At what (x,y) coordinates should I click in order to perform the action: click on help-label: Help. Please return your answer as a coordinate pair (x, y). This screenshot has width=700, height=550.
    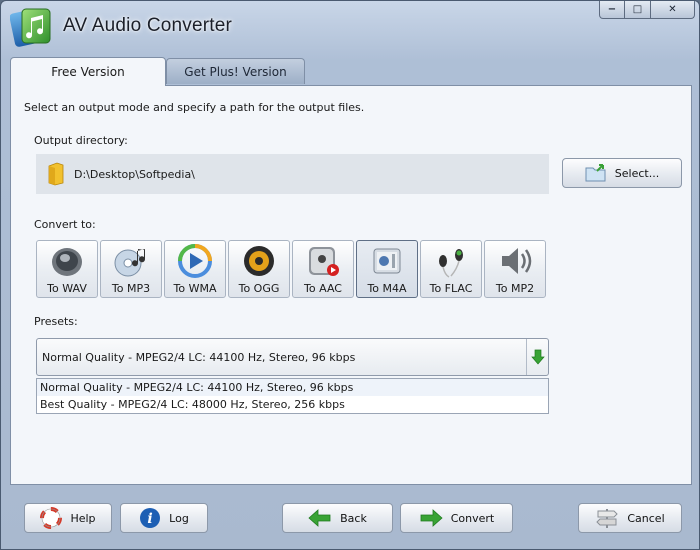
    Looking at the image, I should click on (83, 518).